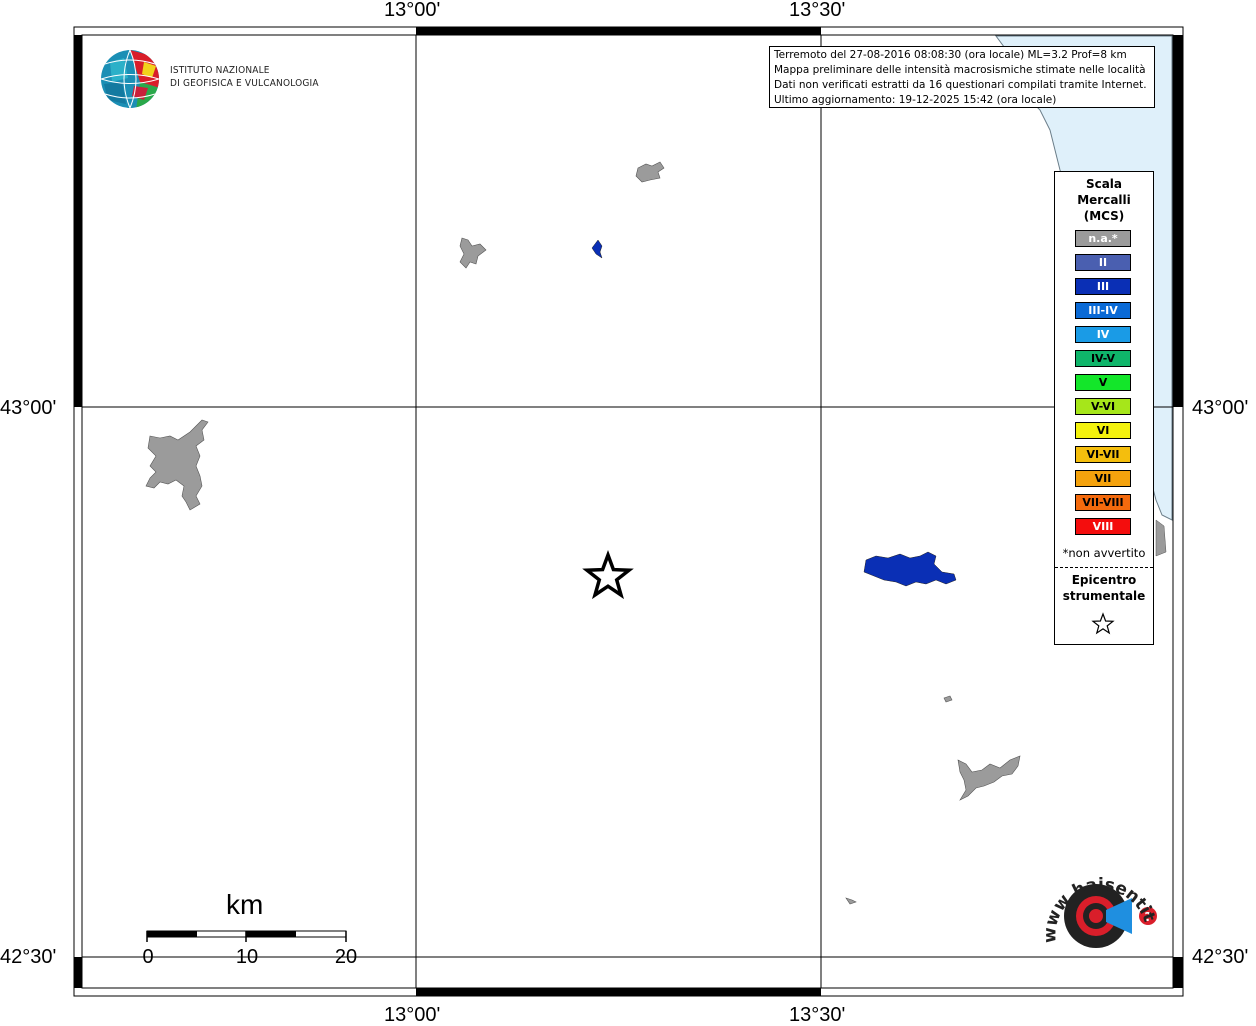 The image size is (1256, 1026). I want to click on lon-label-top-2: 13°30', so click(817, 10).